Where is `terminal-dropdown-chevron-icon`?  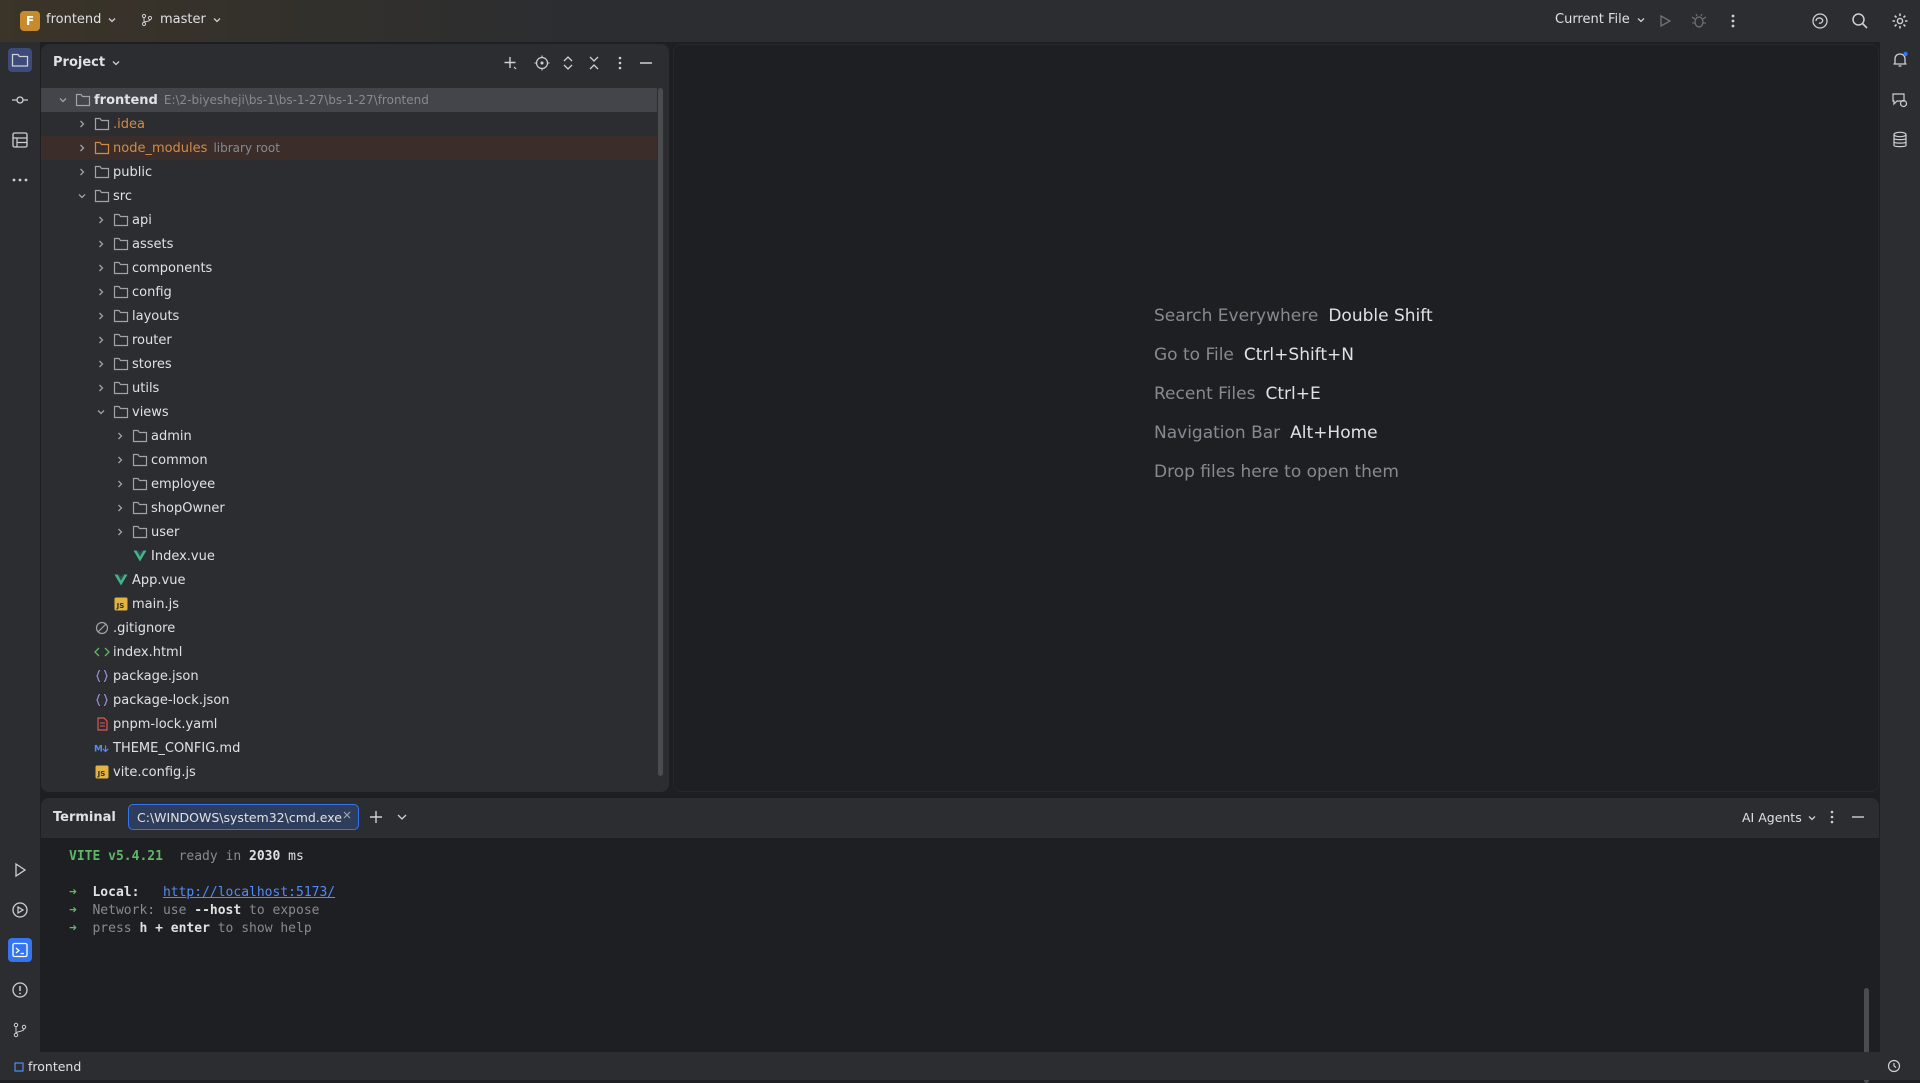 terminal-dropdown-chevron-icon is located at coordinates (402, 817).